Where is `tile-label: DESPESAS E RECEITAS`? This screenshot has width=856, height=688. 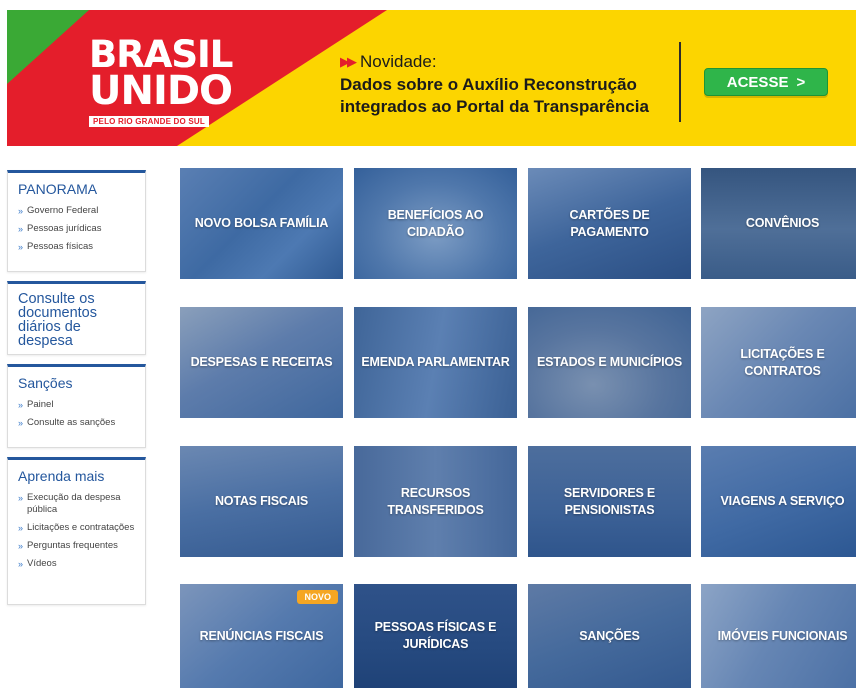 tile-label: DESPESAS E RECEITAS is located at coordinates (261, 362).